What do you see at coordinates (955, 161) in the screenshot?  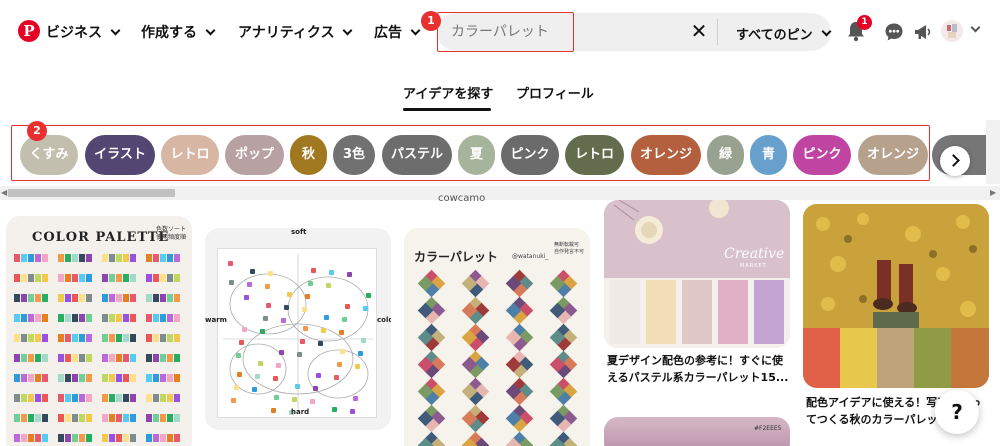 I see `chevron-right-icon` at bounding box center [955, 161].